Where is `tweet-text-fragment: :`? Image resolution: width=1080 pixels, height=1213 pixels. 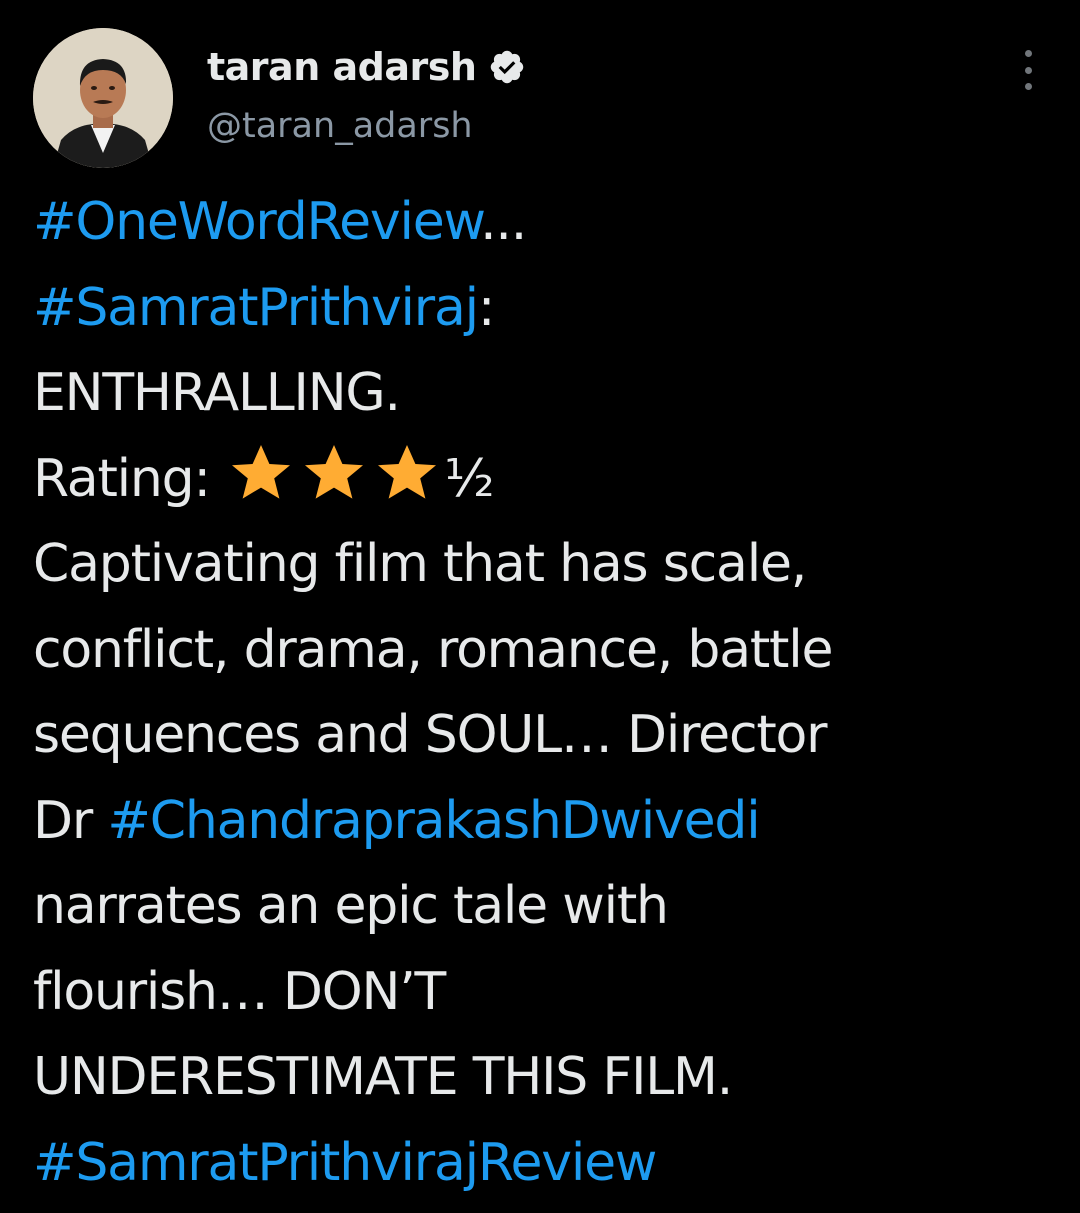
tweet-text-fragment: : is located at coordinates (486, 307).